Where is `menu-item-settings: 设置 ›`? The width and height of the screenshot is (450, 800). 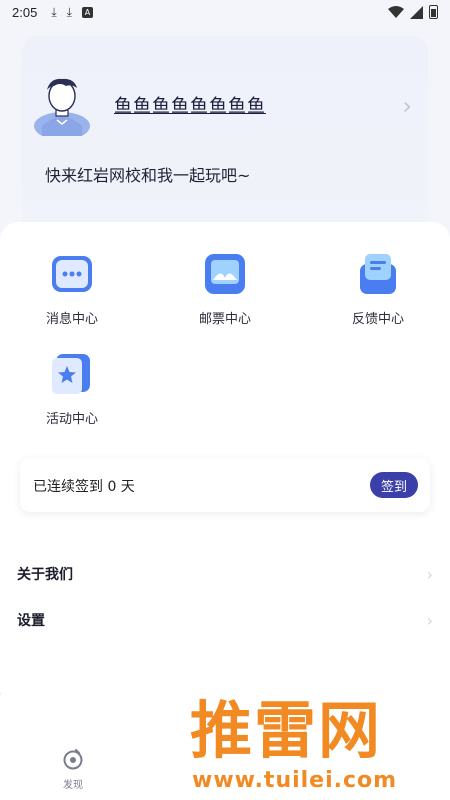
menu-item-settings: 设置 › is located at coordinates (225, 620).